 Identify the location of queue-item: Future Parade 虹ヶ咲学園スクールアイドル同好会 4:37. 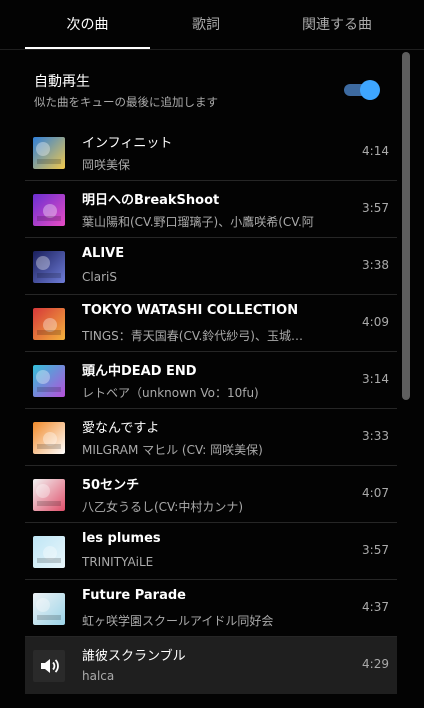
(211, 608).